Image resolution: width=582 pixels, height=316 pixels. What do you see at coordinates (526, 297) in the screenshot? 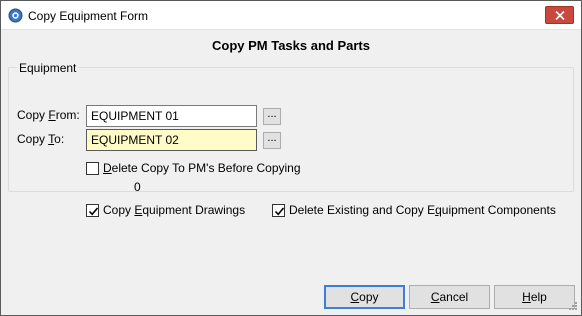
I see `help-button-key: H` at bounding box center [526, 297].